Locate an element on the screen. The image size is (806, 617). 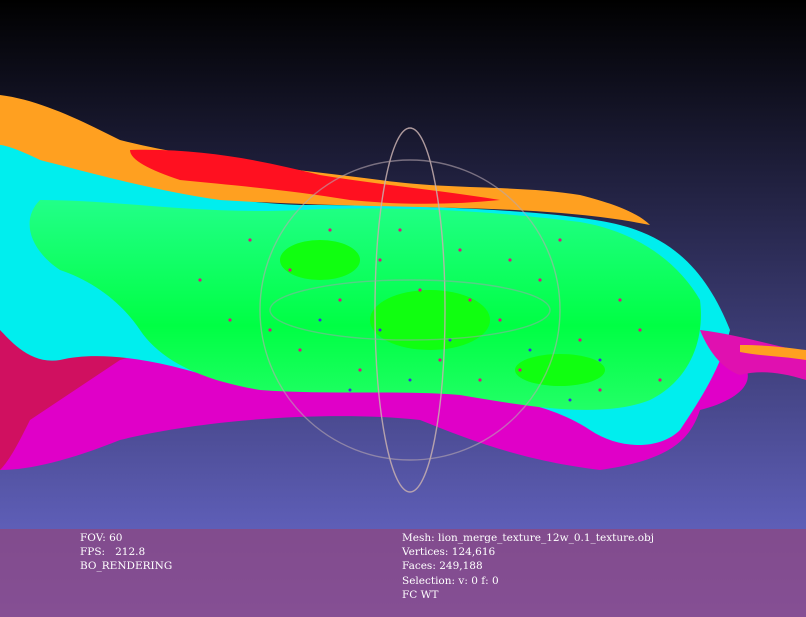
selection-label: Selection: is located at coordinates (429, 580).